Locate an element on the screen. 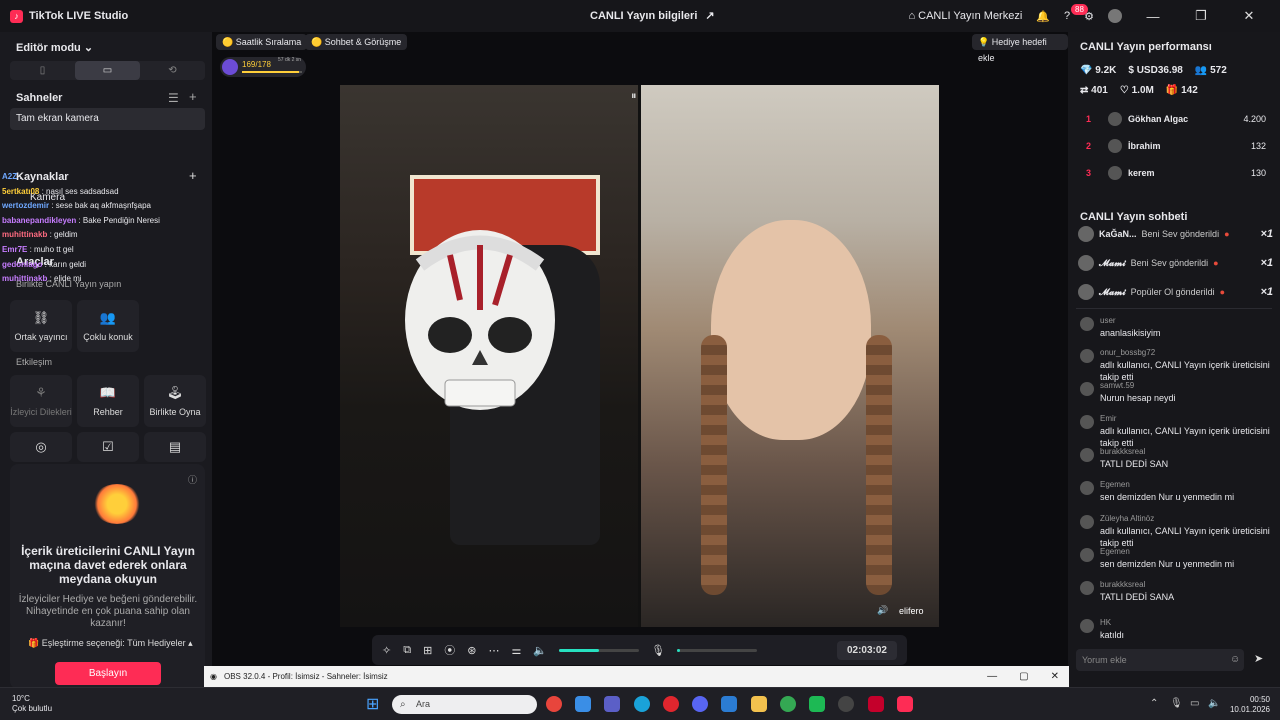  ranking-row: 1 Gökhan Algac 4.200 is located at coordinates (1176, 119).